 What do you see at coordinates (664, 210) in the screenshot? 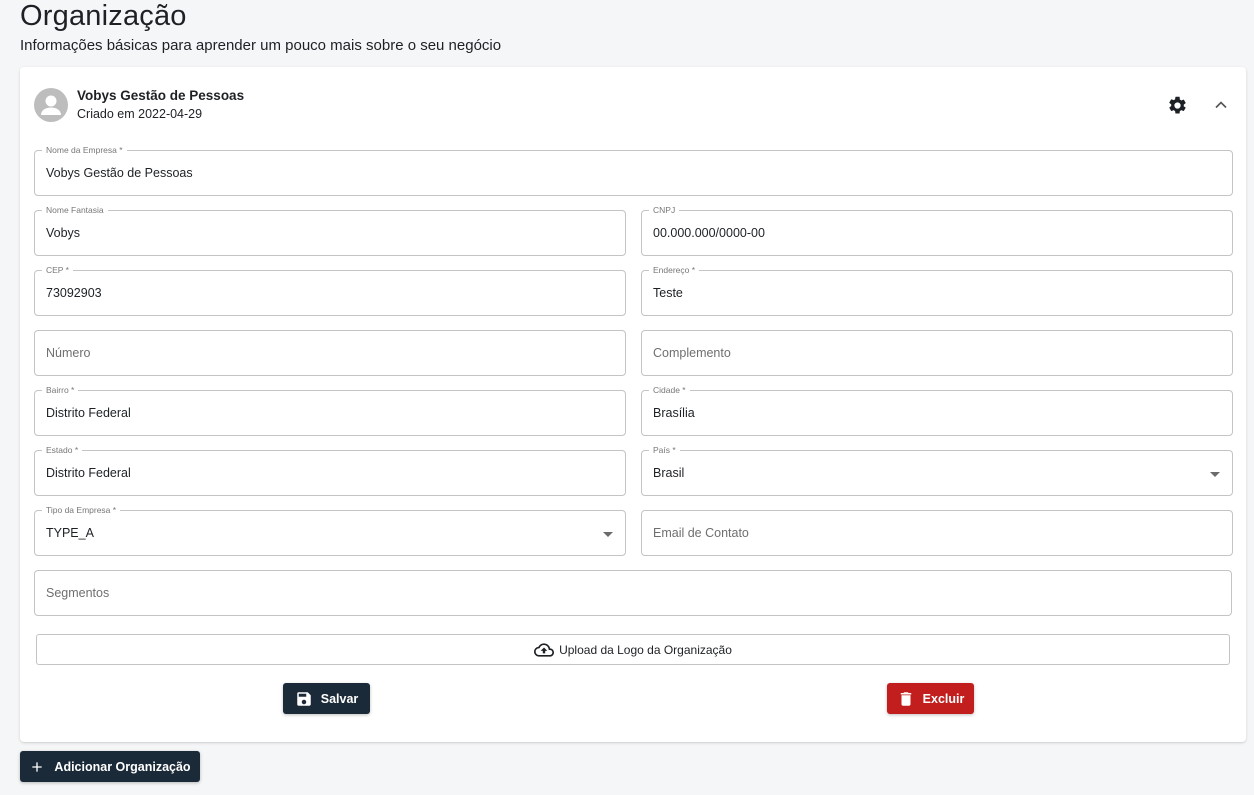
I see `cnpj-label: CNPJ` at bounding box center [664, 210].